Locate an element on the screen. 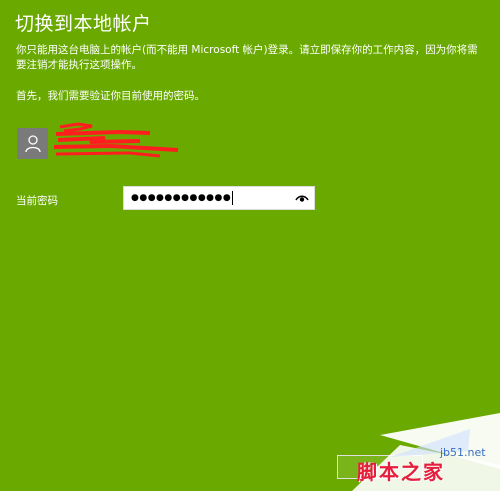 This screenshot has width=500, height=491. redacted-account-name is located at coordinates (116, 140).